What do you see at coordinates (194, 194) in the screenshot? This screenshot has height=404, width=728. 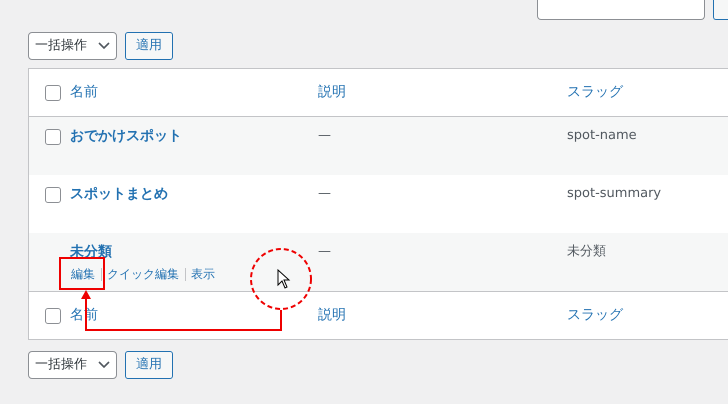 I see `category-name-link: スポットまとめ` at bounding box center [194, 194].